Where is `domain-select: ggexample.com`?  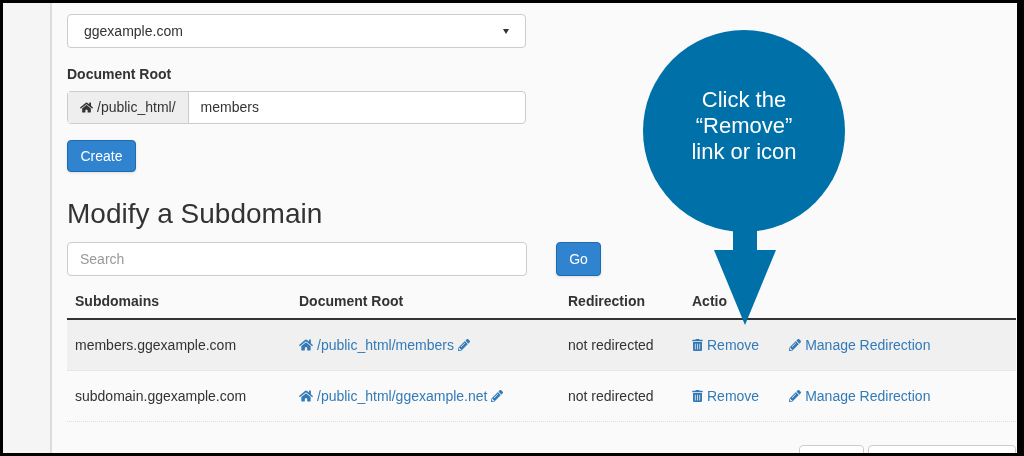
domain-select: ggexample.com is located at coordinates (296, 31).